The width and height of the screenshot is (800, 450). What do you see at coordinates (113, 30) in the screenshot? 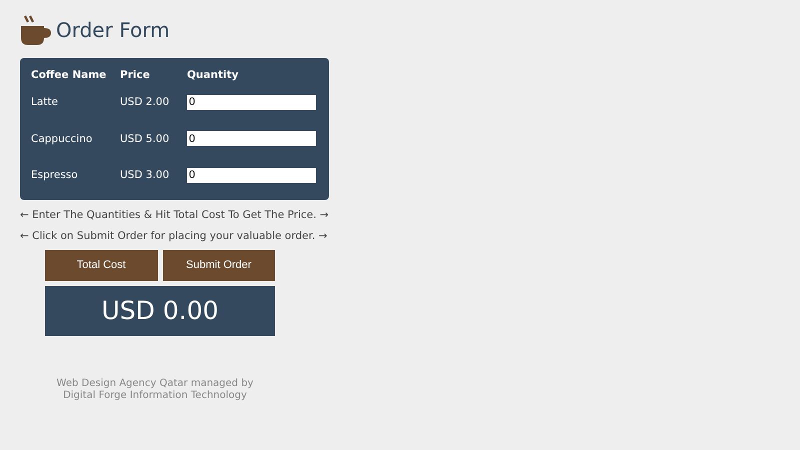
I see `page-title: Order Form` at bounding box center [113, 30].